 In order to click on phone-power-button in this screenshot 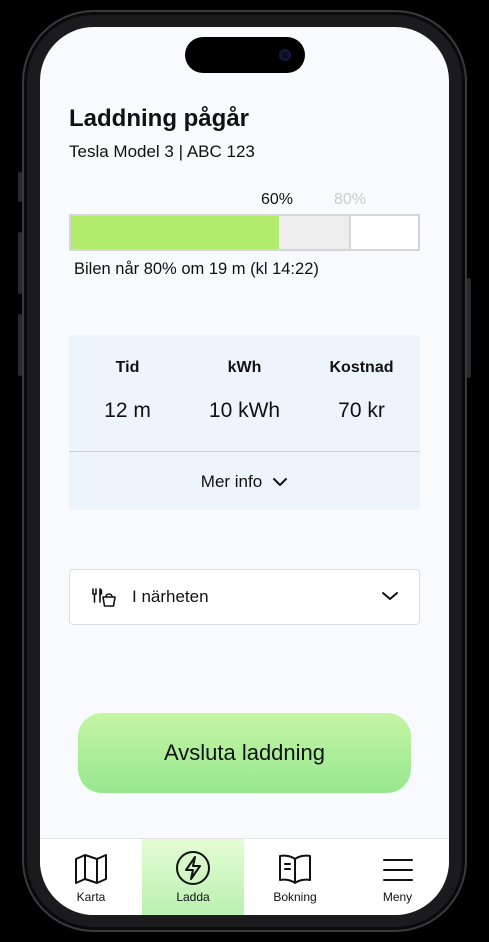, I will do `click(469, 328)`.